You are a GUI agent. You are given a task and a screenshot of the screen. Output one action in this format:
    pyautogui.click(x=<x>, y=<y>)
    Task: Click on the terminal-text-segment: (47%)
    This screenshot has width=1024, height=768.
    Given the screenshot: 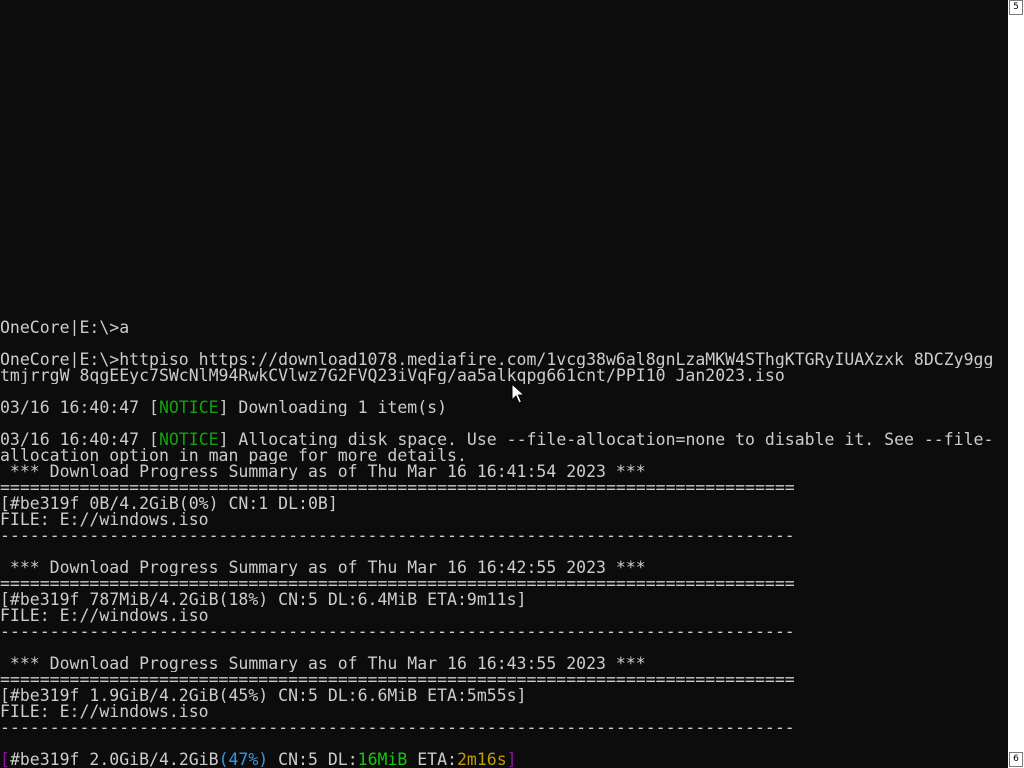 What is the action you would take?
    pyautogui.click(x=243, y=760)
    